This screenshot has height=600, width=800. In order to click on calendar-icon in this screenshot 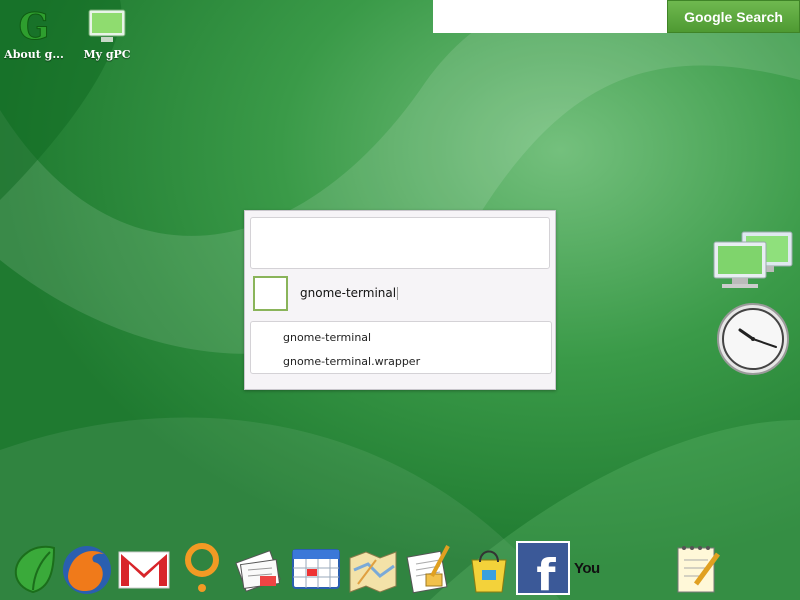, I will do `click(316, 568)`.